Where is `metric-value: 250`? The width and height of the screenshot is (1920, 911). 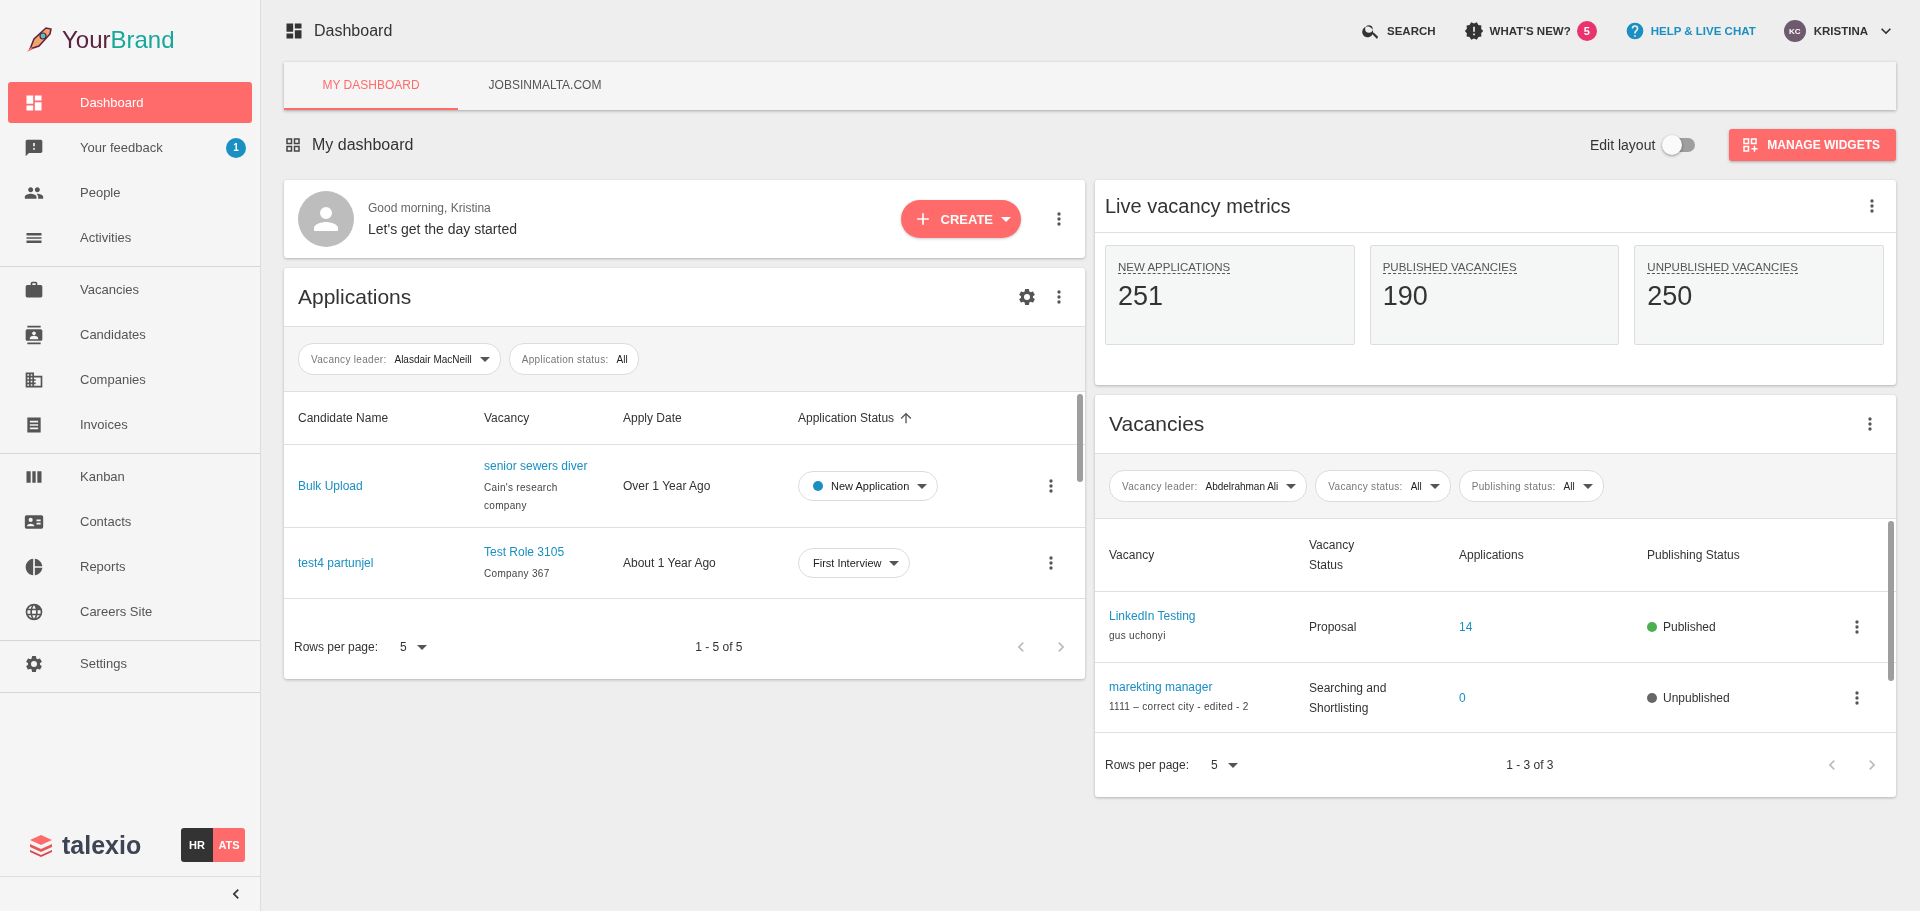
metric-value: 250 is located at coordinates (1670, 296).